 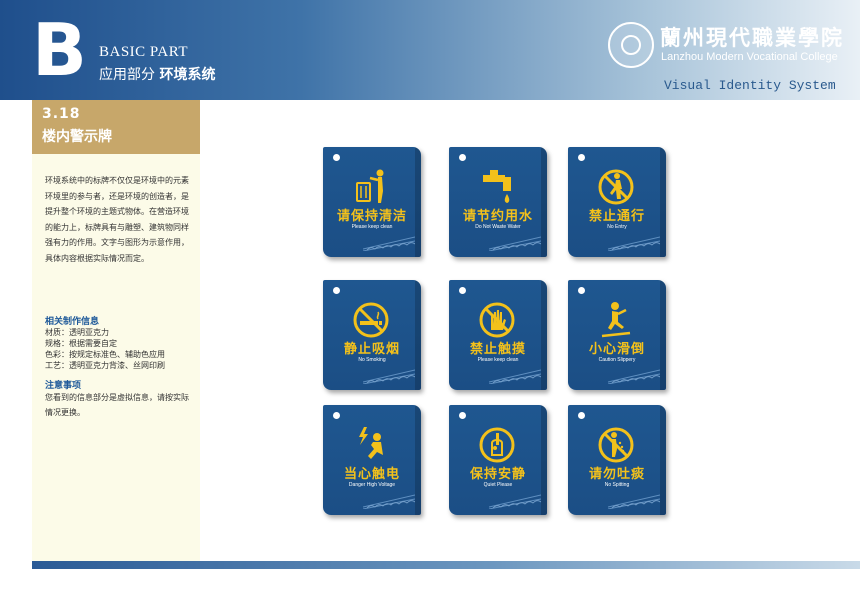 What do you see at coordinates (497, 349) in the screenshot?
I see `sign-title-cn: 禁止触摸` at bounding box center [497, 349].